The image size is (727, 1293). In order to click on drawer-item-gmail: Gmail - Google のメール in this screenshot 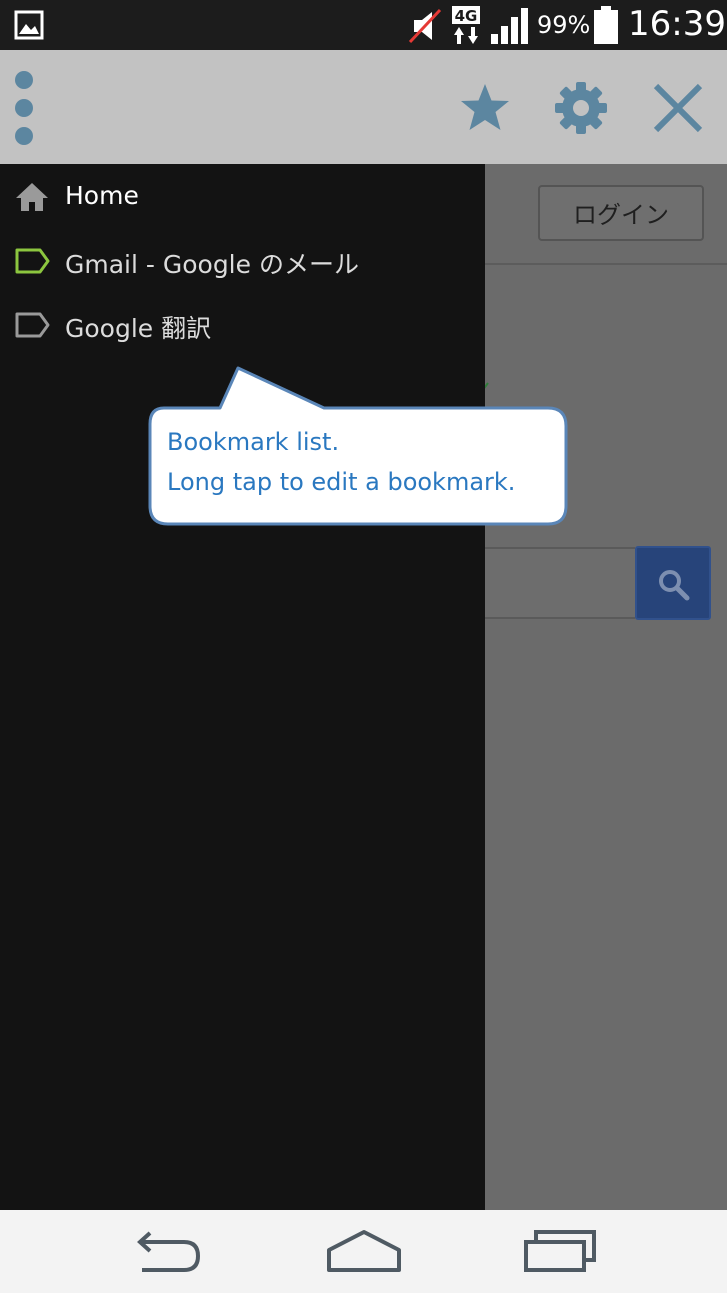, I will do `click(242, 261)`.